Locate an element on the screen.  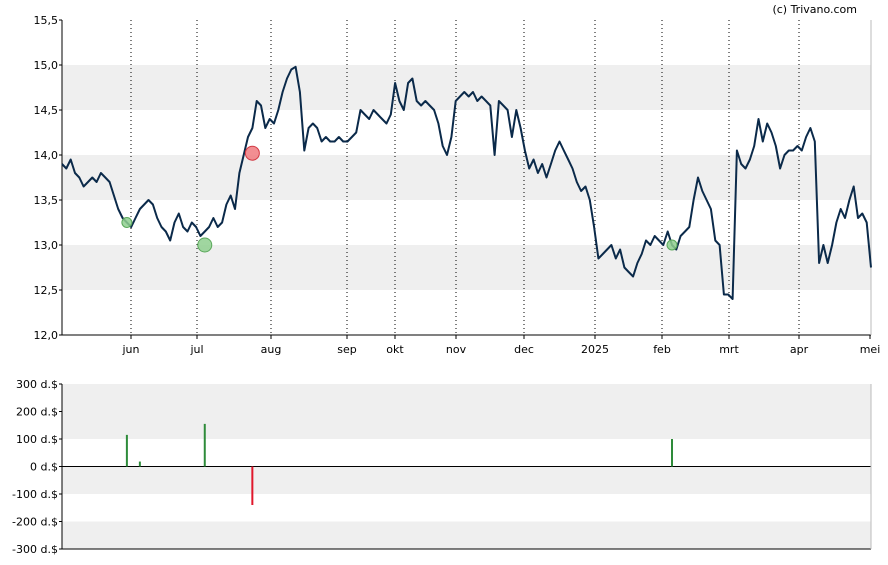
volume-y-tick-label: -300 d.$ is located at coordinates (35, 549).